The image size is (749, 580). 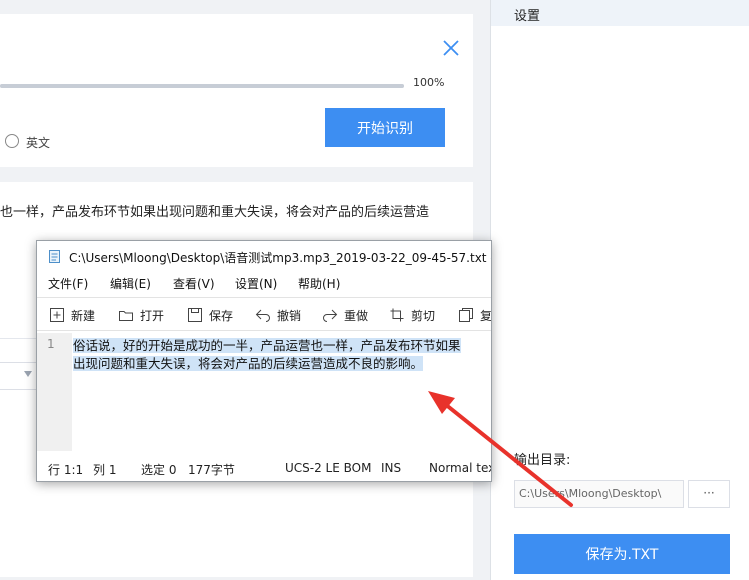 I want to click on settings-header: 设置, so click(x=620, y=13).